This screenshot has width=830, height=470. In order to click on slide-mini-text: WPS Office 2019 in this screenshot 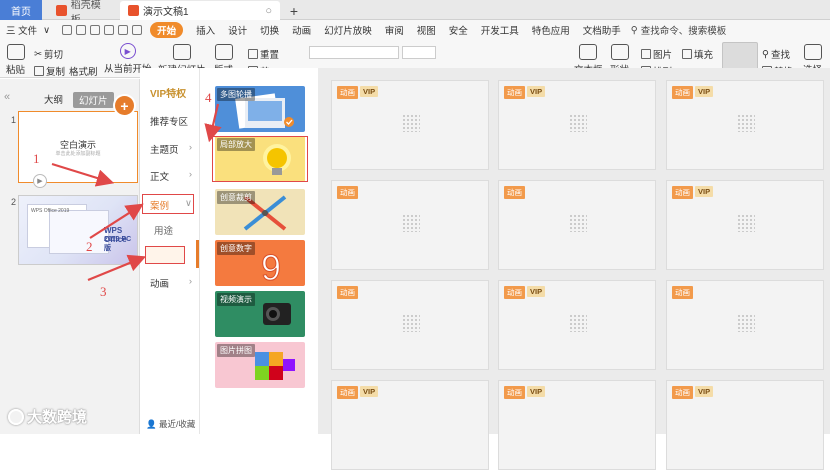, I will do `click(50, 211)`.